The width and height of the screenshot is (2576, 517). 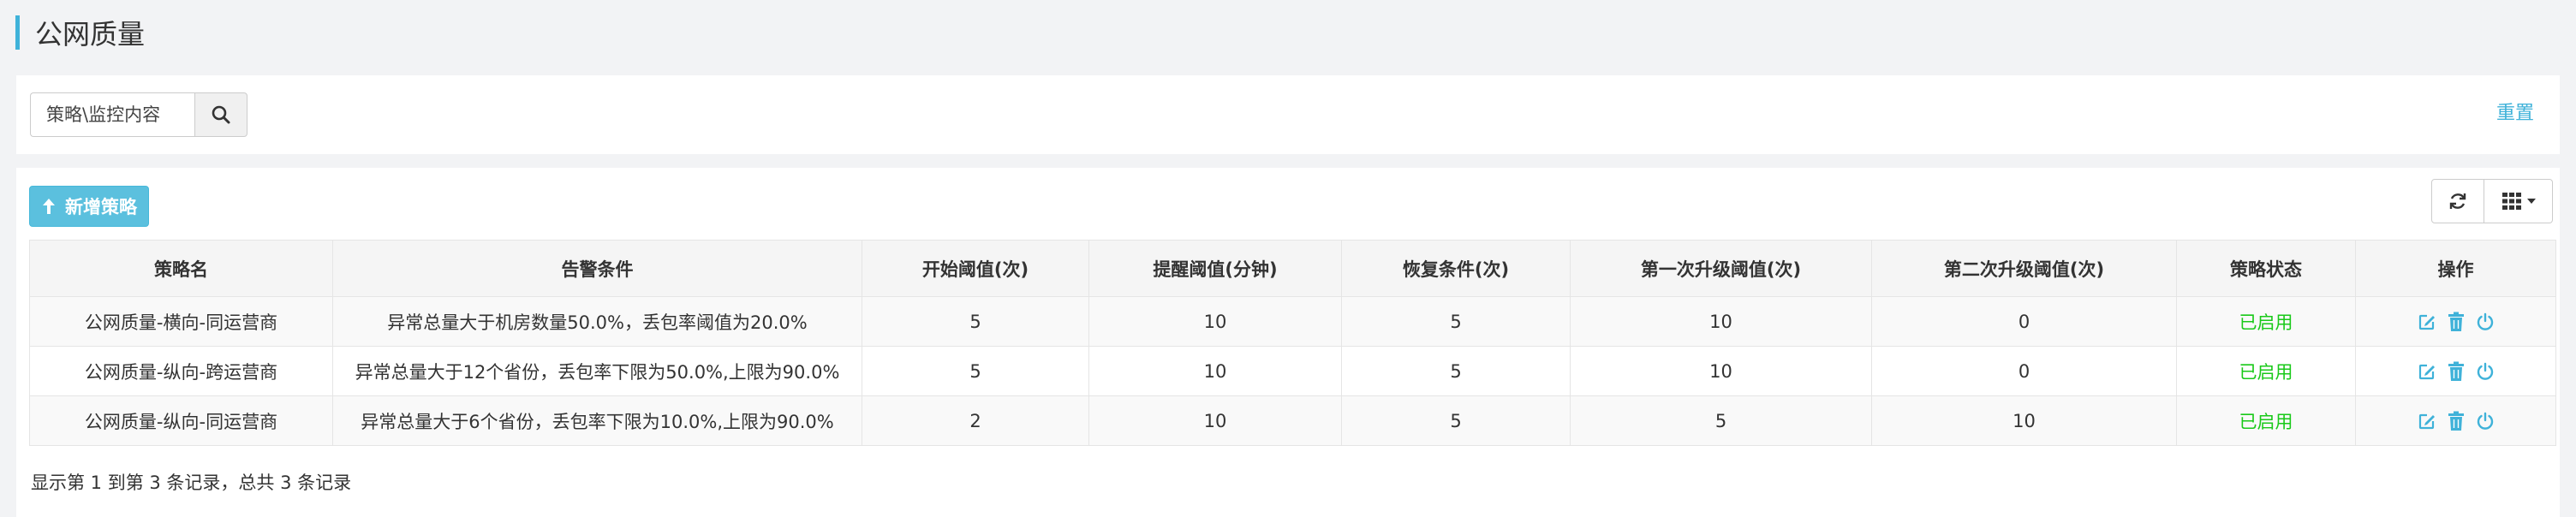 What do you see at coordinates (597, 321) in the screenshot?
I see `cell-condition: 异常总量大于机房数量50.0%，丢包率阈值为20.0%` at bounding box center [597, 321].